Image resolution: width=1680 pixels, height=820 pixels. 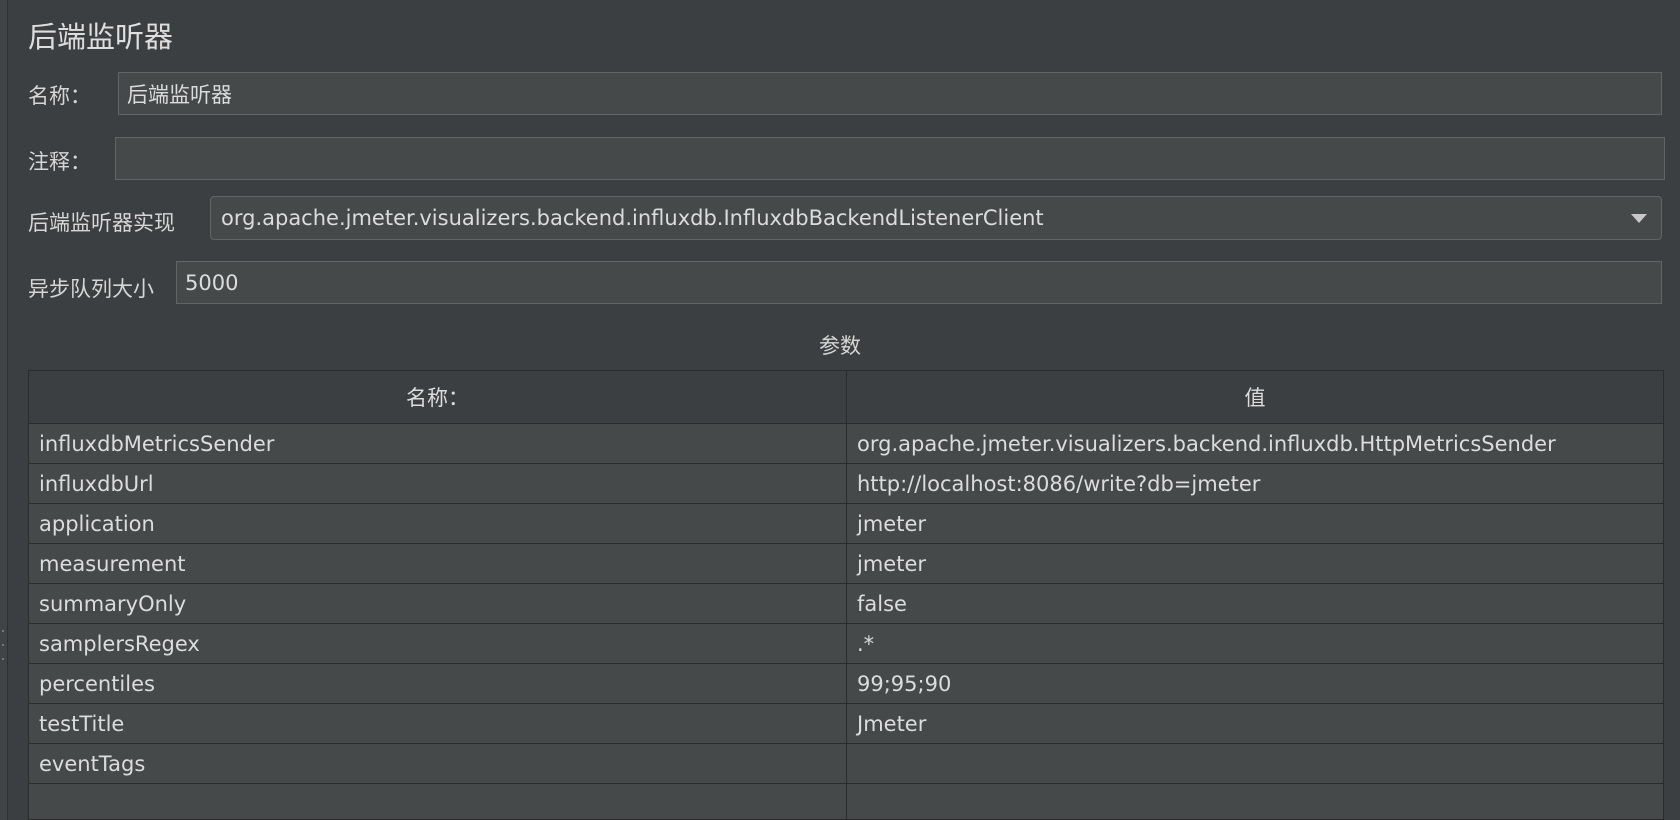 I want to click on param-name-cell: application, so click(x=438, y=523).